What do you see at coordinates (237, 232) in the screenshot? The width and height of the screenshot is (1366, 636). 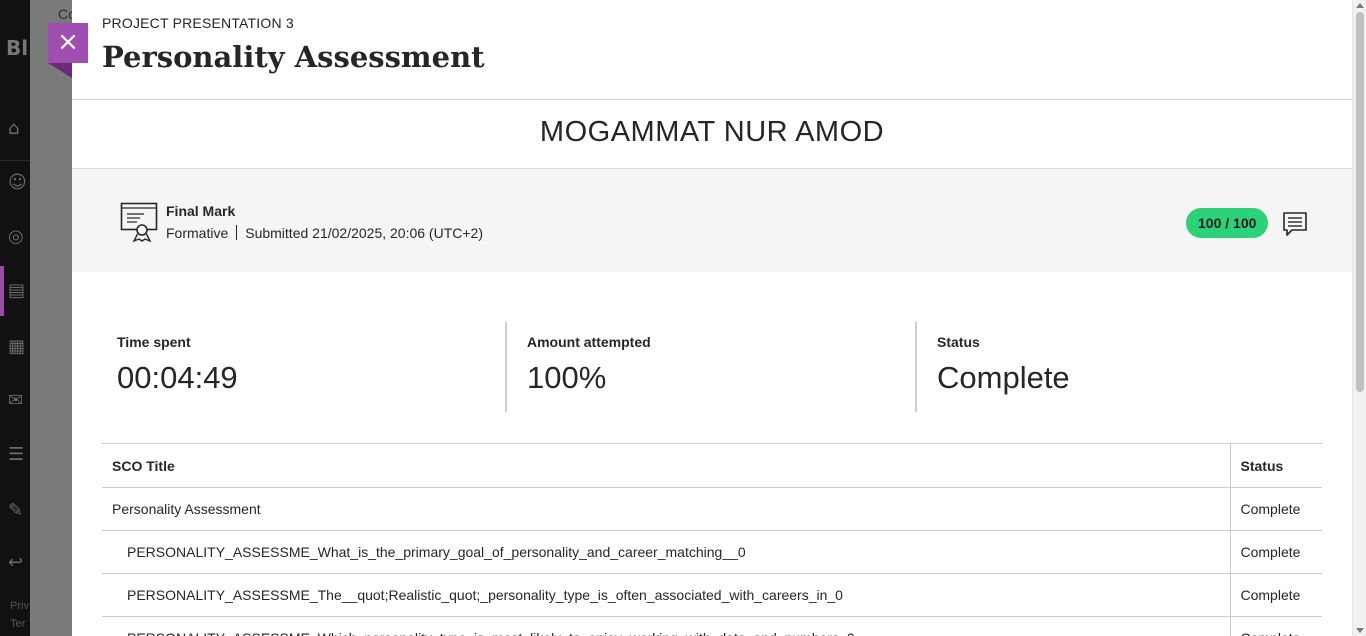 I see `meta-separator` at bounding box center [237, 232].